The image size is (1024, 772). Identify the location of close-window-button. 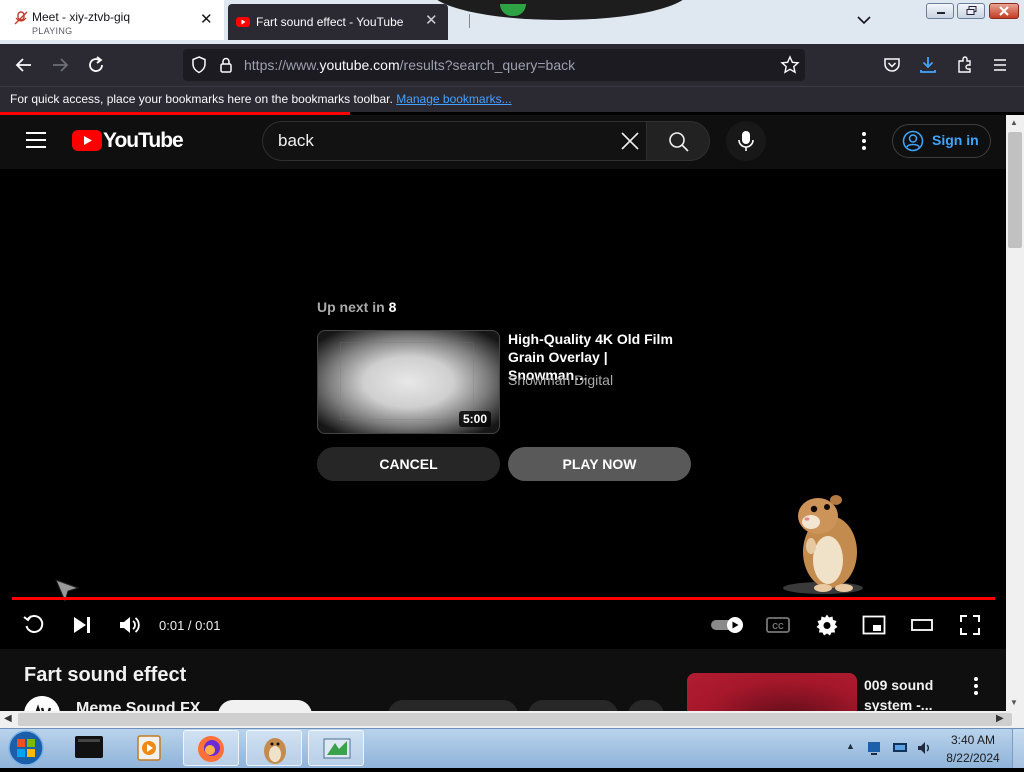
(1004, 11).